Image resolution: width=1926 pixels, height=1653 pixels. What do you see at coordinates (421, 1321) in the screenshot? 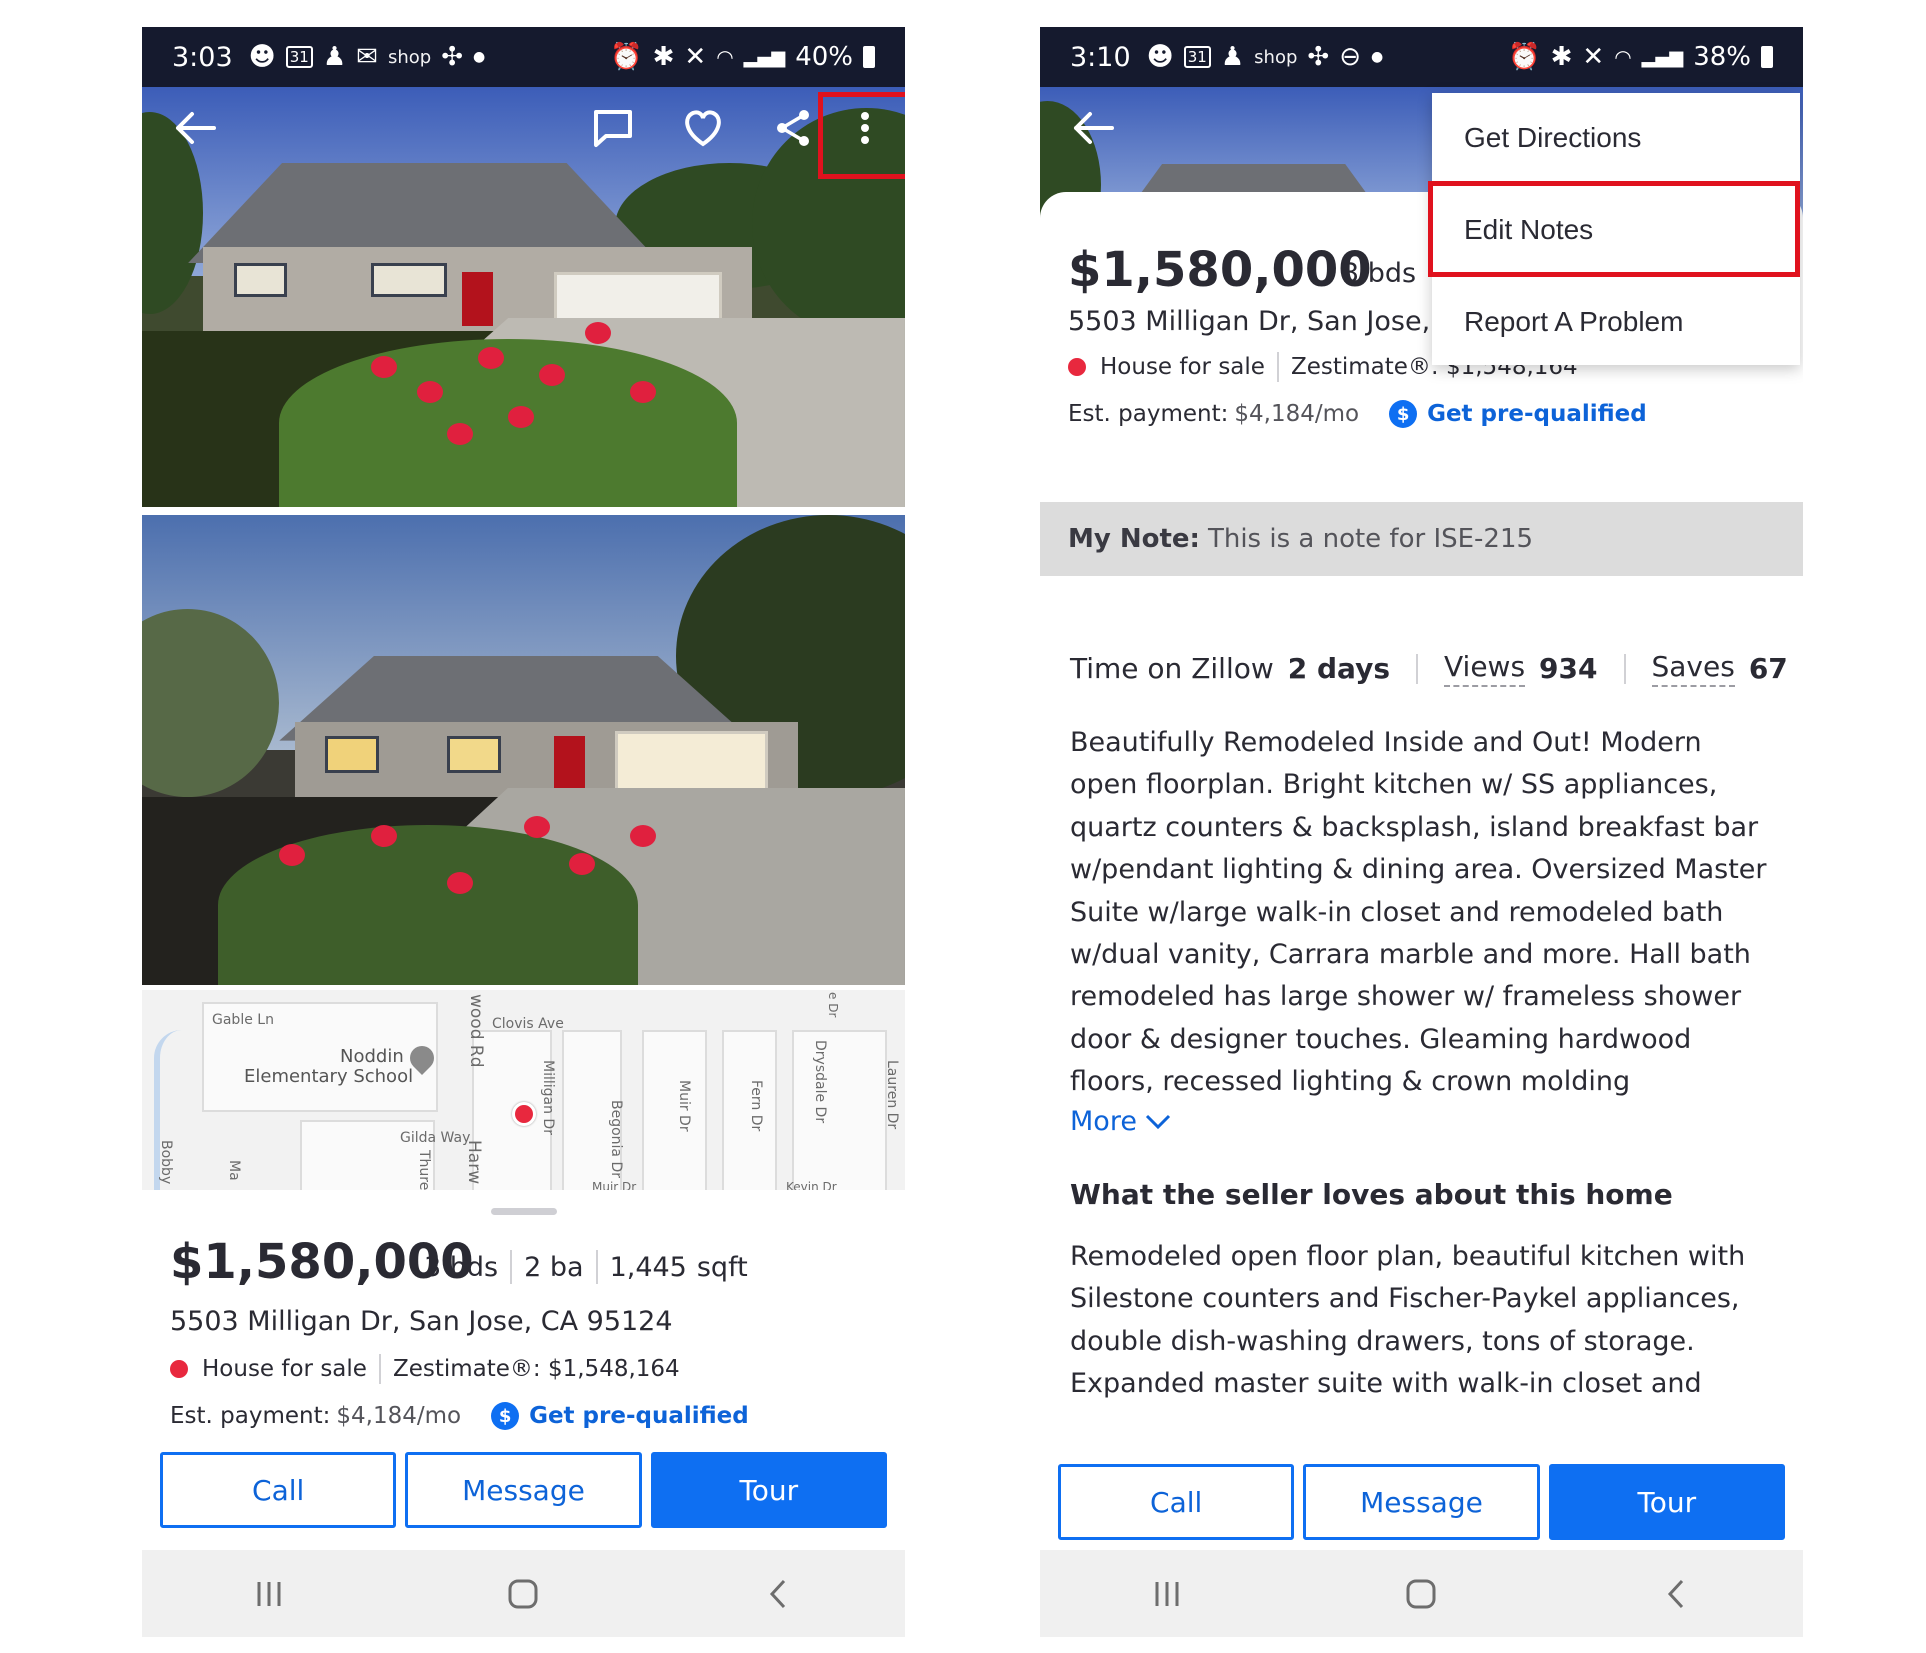
I see `listing-address: 5503 Milligan Dr, San Jose, CA 95124` at bounding box center [421, 1321].